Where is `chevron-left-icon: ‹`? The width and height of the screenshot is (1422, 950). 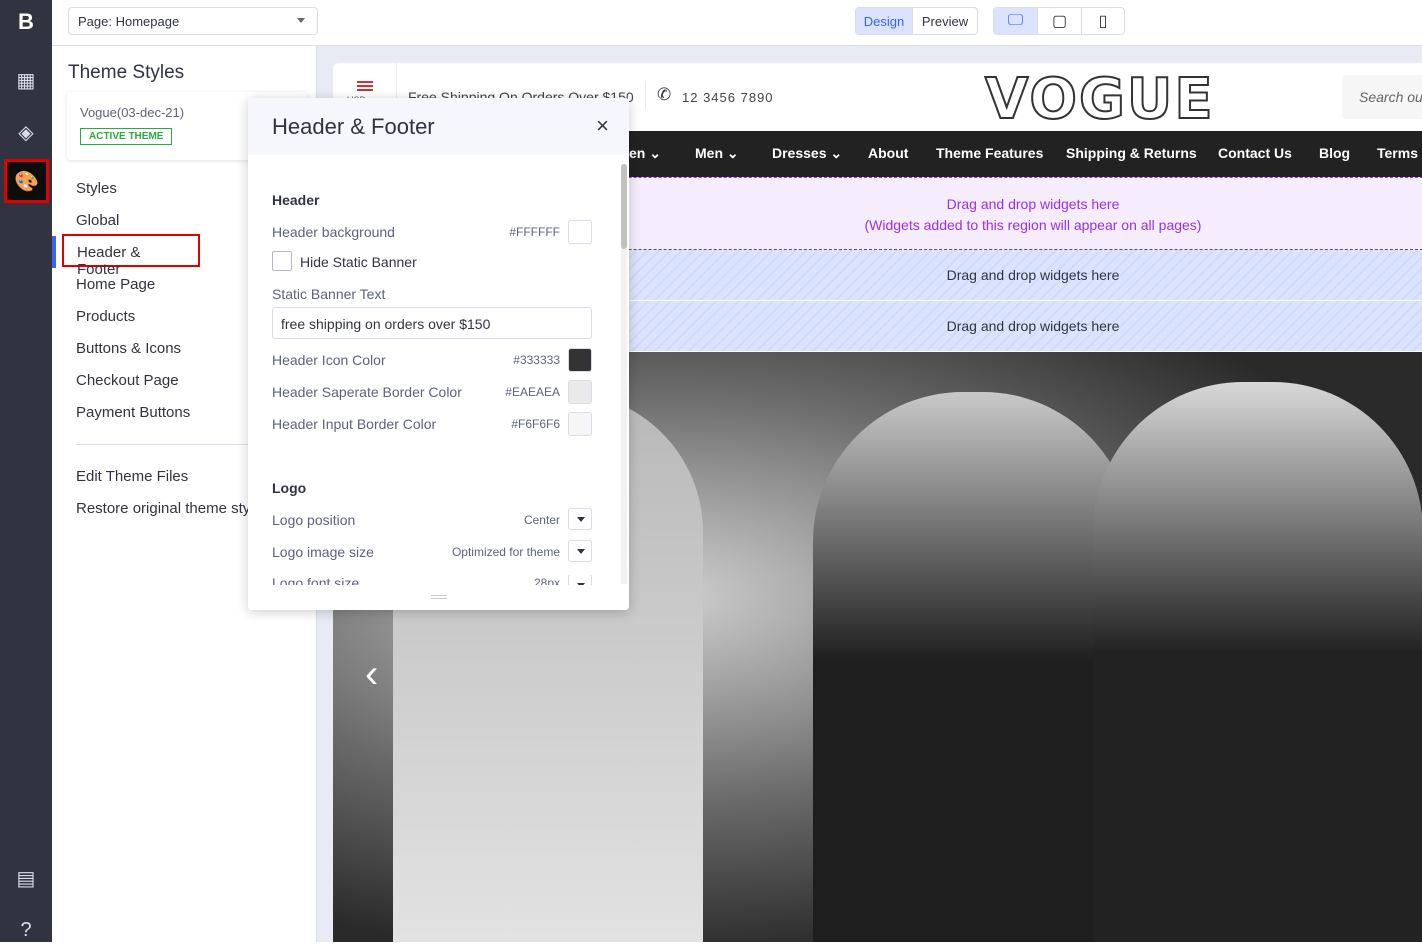 chevron-left-icon: ‹ is located at coordinates (371, 674).